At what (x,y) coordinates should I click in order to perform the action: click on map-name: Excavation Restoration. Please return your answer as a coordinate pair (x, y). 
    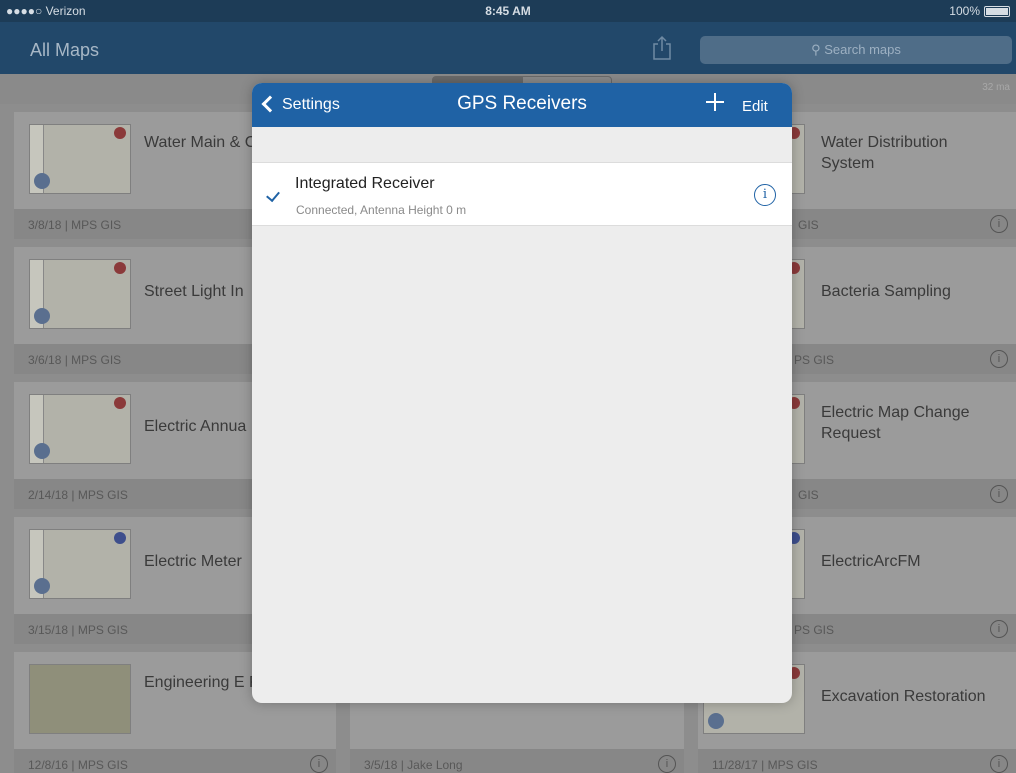
    Looking at the image, I should click on (903, 696).